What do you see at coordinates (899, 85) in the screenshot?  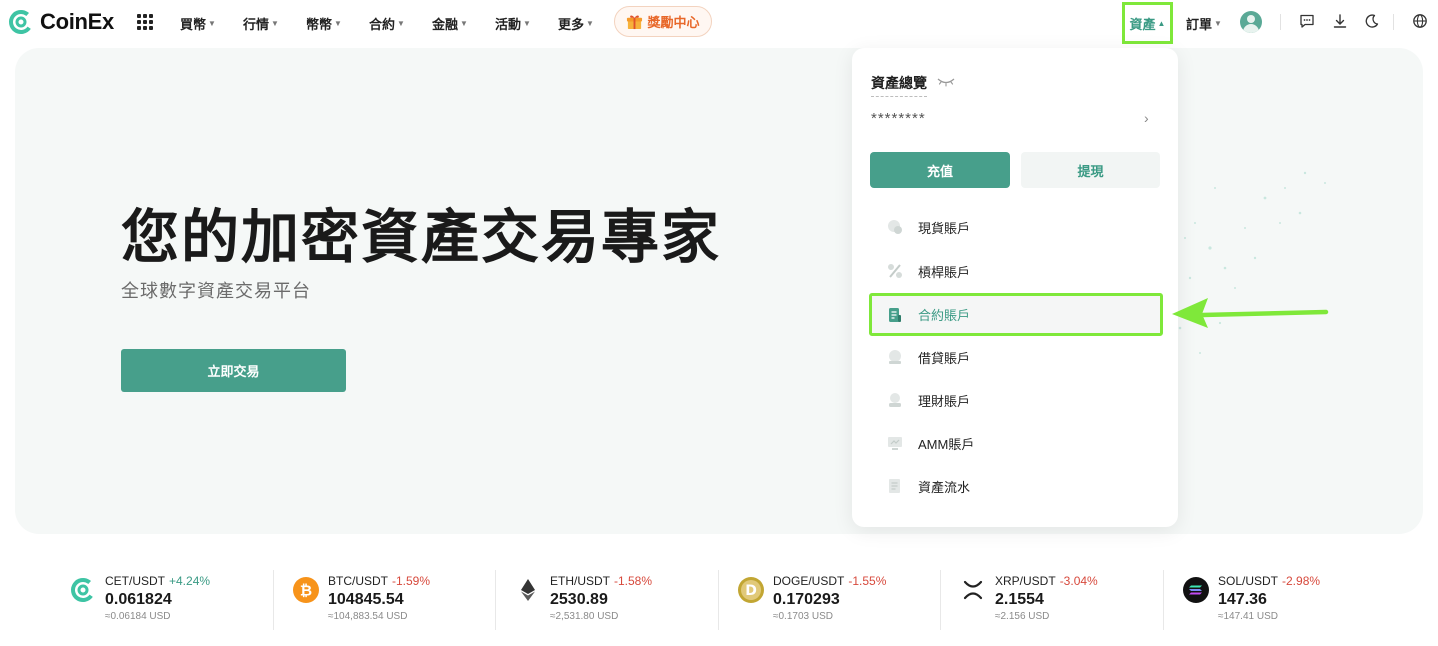 I see `asset-overview-title: 資產總覽` at bounding box center [899, 85].